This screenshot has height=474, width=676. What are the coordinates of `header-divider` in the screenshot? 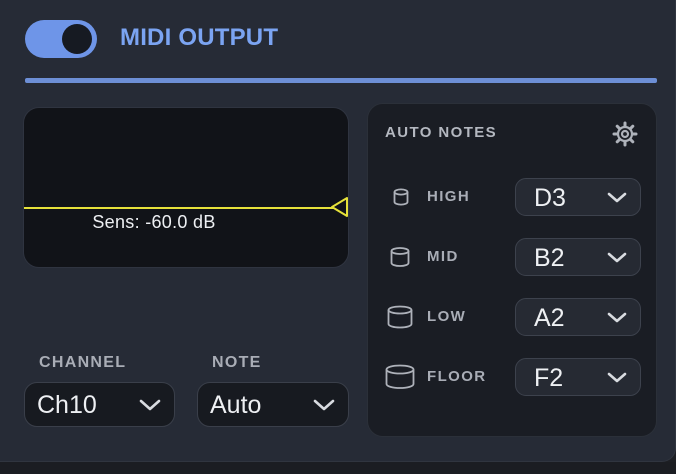 It's located at (341, 80).